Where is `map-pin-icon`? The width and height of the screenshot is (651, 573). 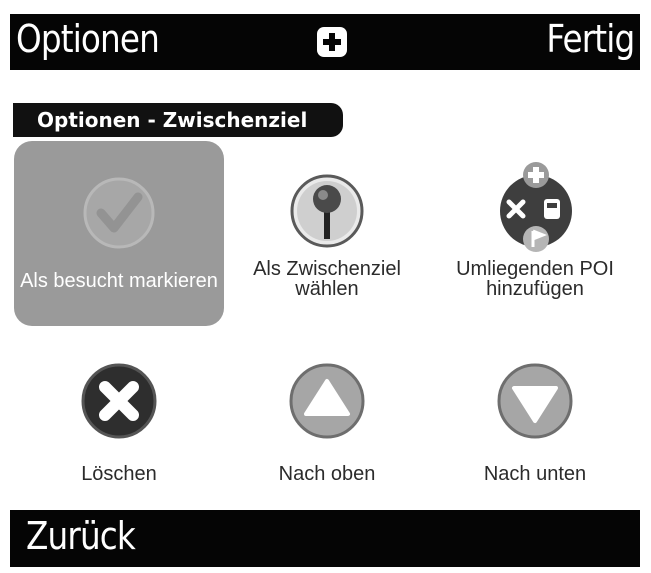 map-pin-icon is located at coordinates (327, 211).